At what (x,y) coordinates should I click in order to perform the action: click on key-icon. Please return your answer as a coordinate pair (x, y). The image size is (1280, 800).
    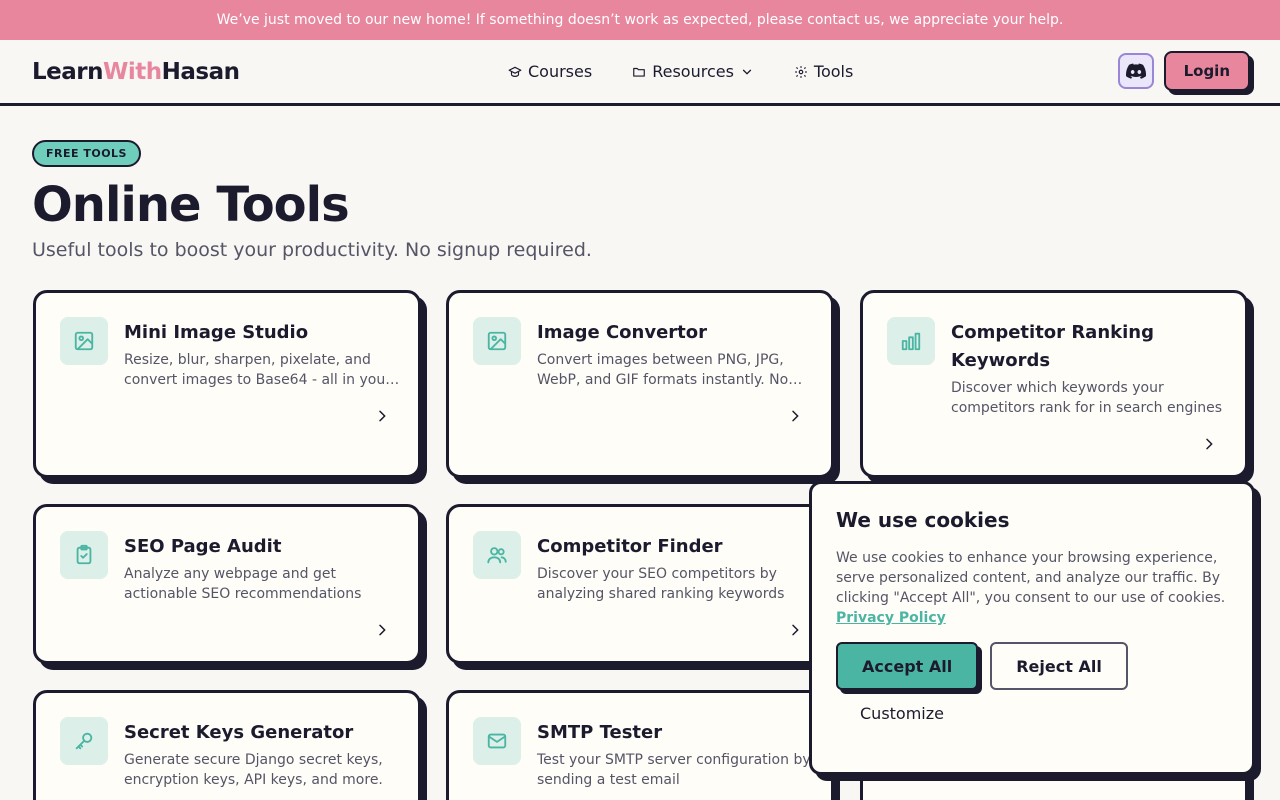
    Looking at the image, I should click on (84, 741).